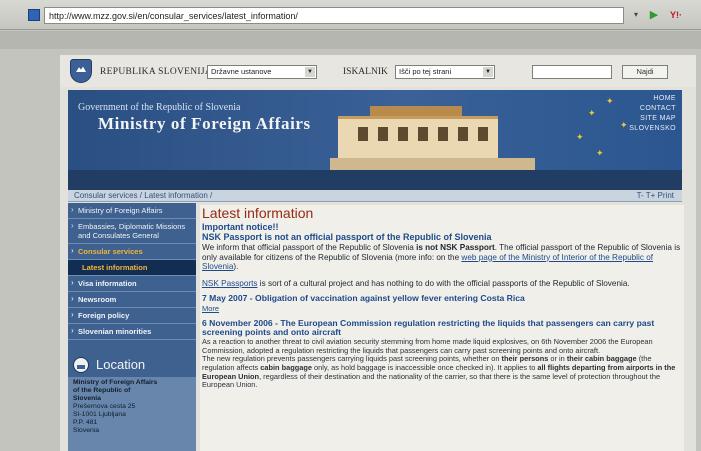  Describe the element at coordinates (34, 15) in the screenshot. I see `page-icon` at that location.